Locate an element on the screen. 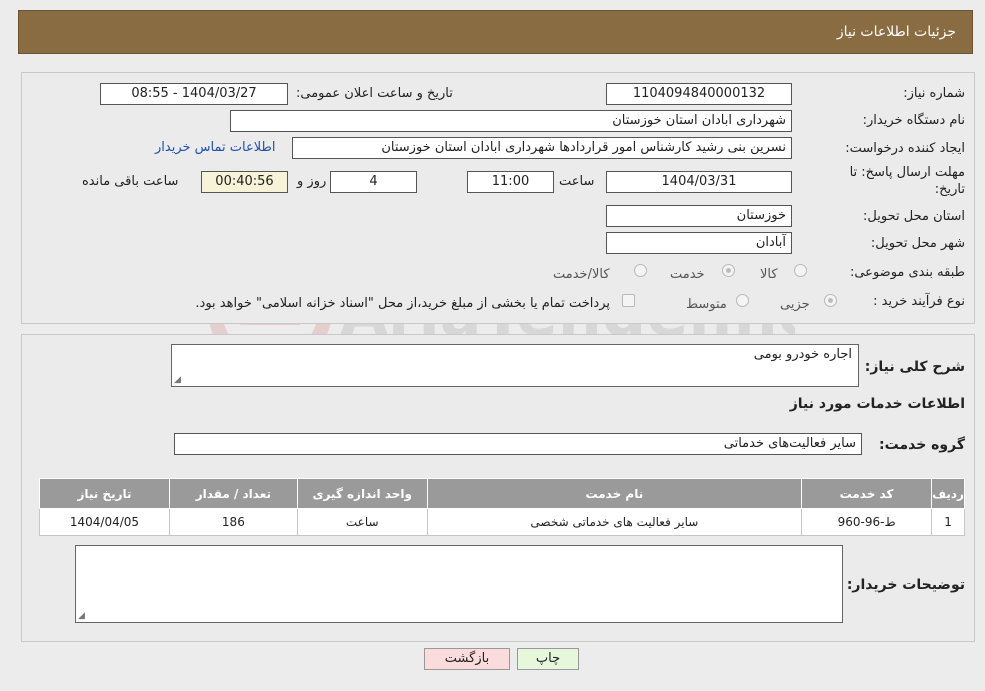 The image size is (985, 691). col-name-header: نام خدمت is located at coordinates (614, 493).